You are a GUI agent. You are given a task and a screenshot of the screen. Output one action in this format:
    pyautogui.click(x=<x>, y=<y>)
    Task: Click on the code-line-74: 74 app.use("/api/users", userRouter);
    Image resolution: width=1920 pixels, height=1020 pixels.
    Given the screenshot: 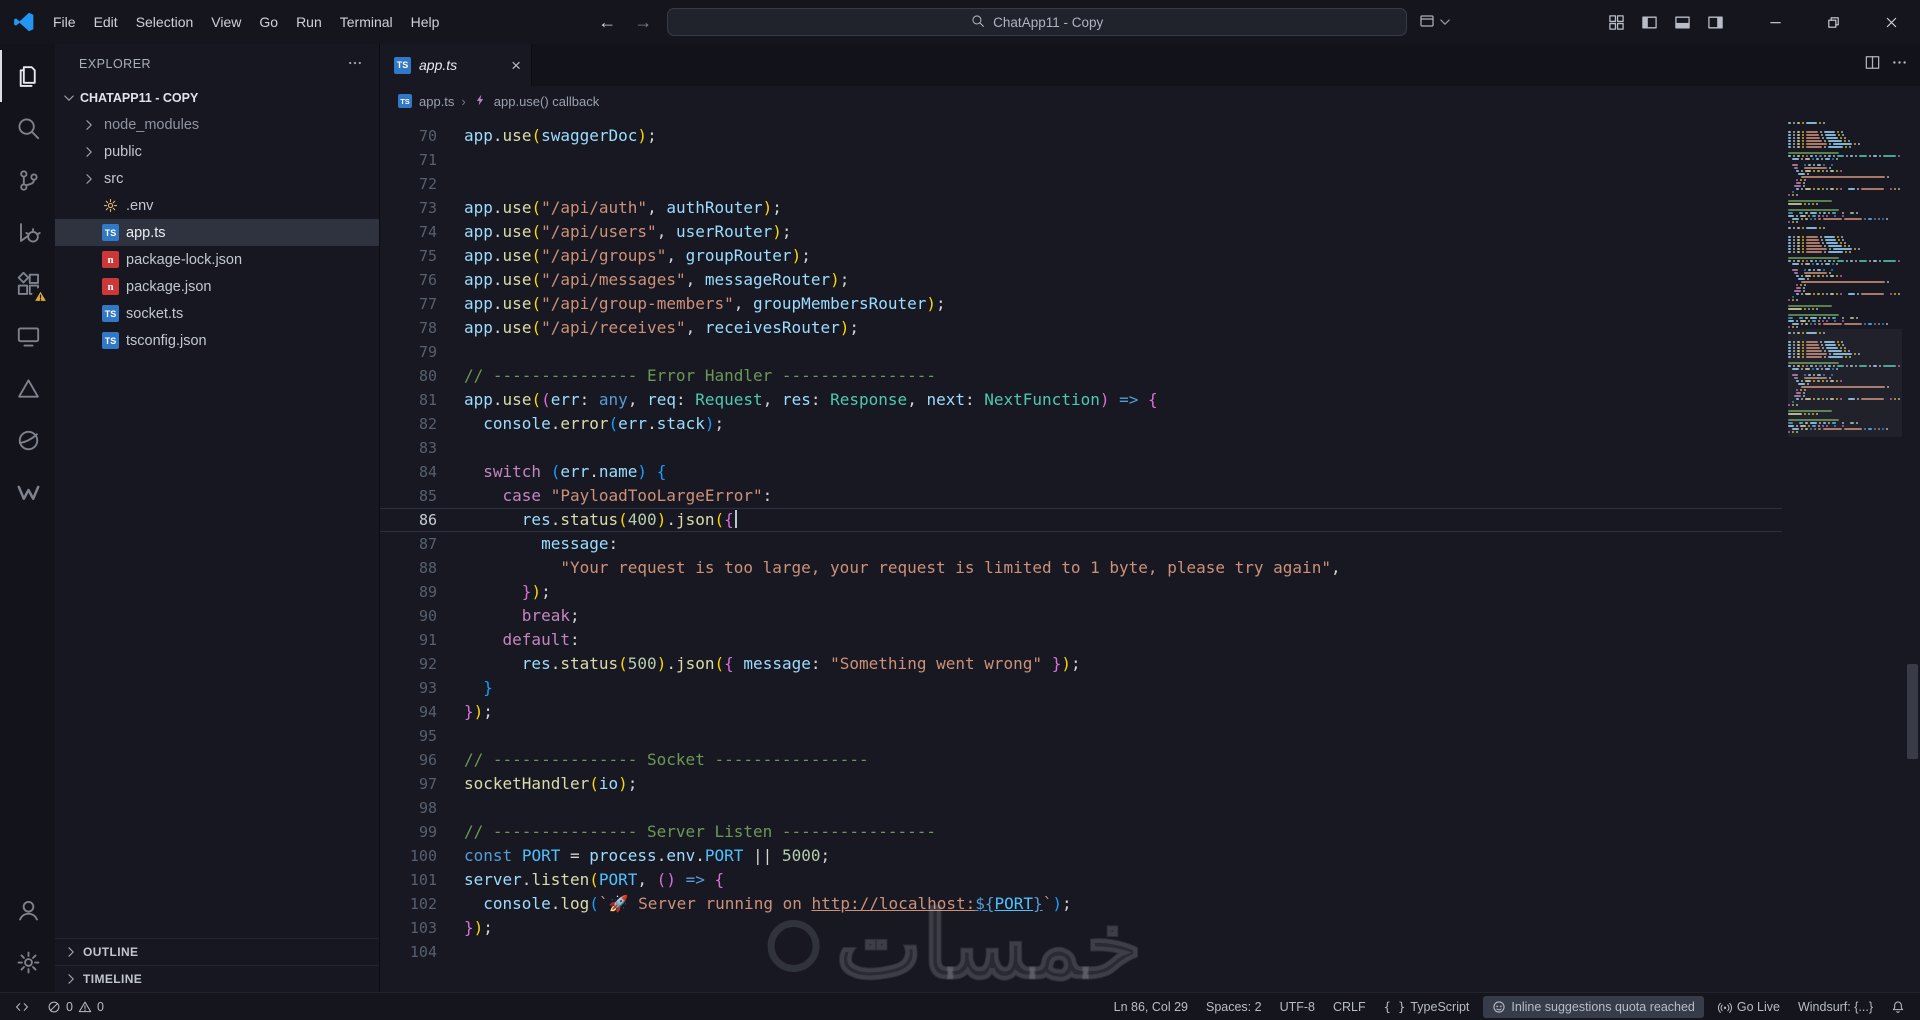 What is the action you would take?
    pyautogui.click(x=1081, y=232)
    